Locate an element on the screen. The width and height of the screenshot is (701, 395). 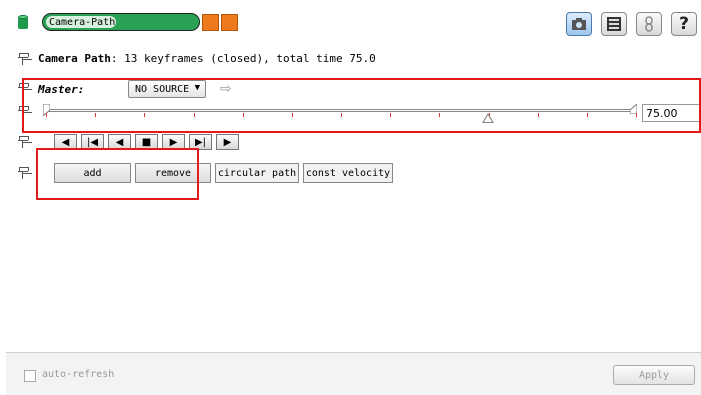
header-tools: ? is located at coordinates (631, 24).